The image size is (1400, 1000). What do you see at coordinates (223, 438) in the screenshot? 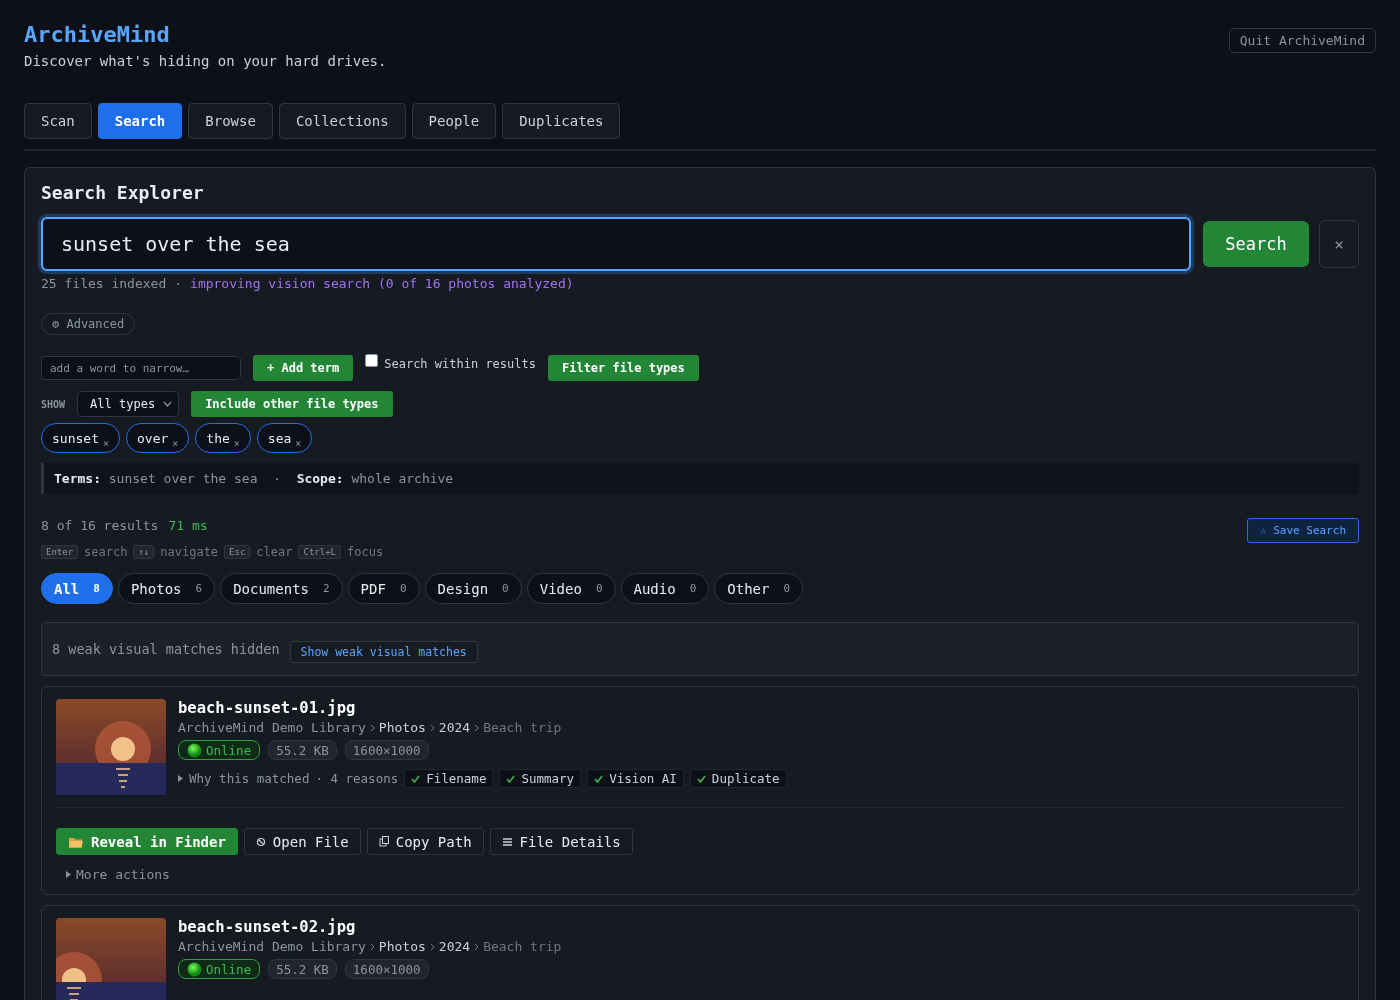
I see `term-chip: the ×` at bounding box center [223, 438].